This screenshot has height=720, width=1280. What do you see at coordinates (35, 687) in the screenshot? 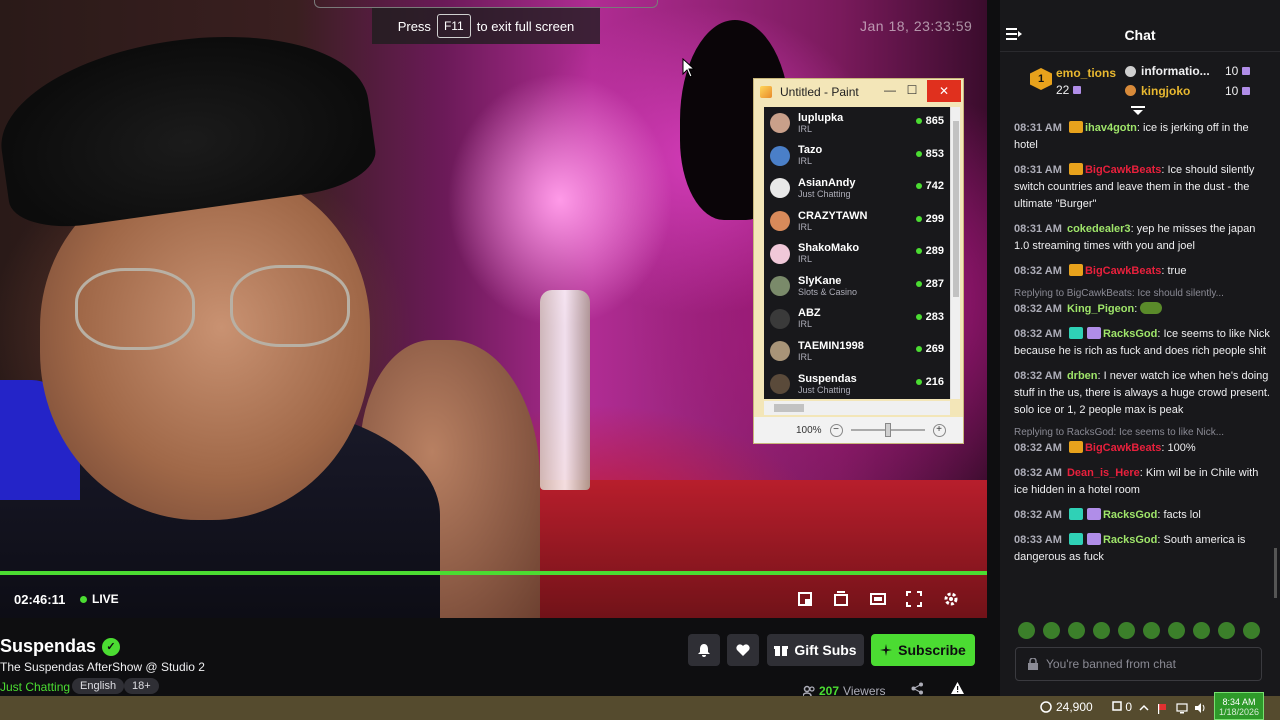
I see `stream-category: Just Chatting` at bounding box center [35, 687].